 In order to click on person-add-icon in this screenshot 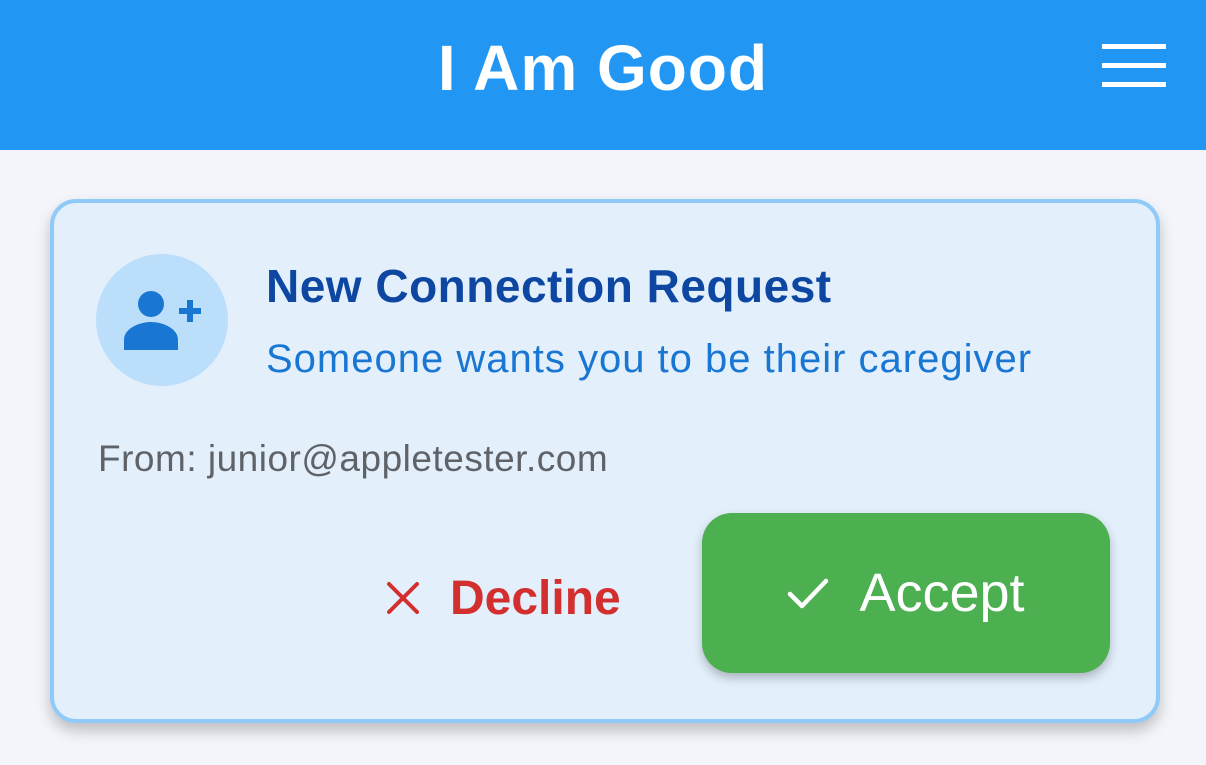, I will do `click(162, 320)`.